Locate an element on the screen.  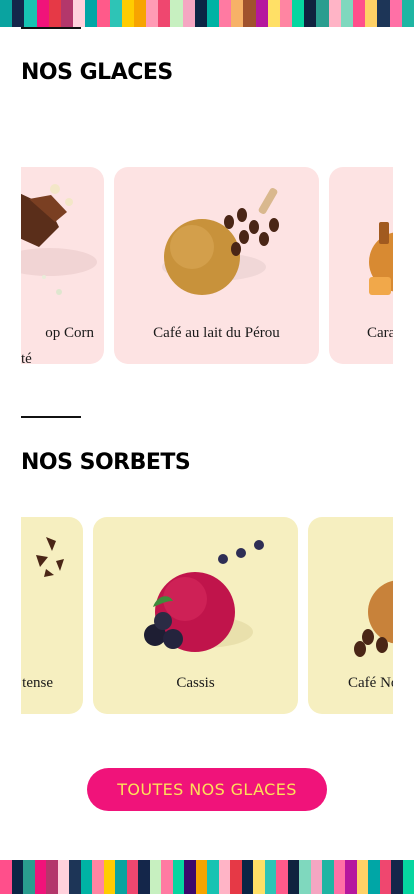
chocolate-popcorn-illustration is located at coordinates (59, 239).